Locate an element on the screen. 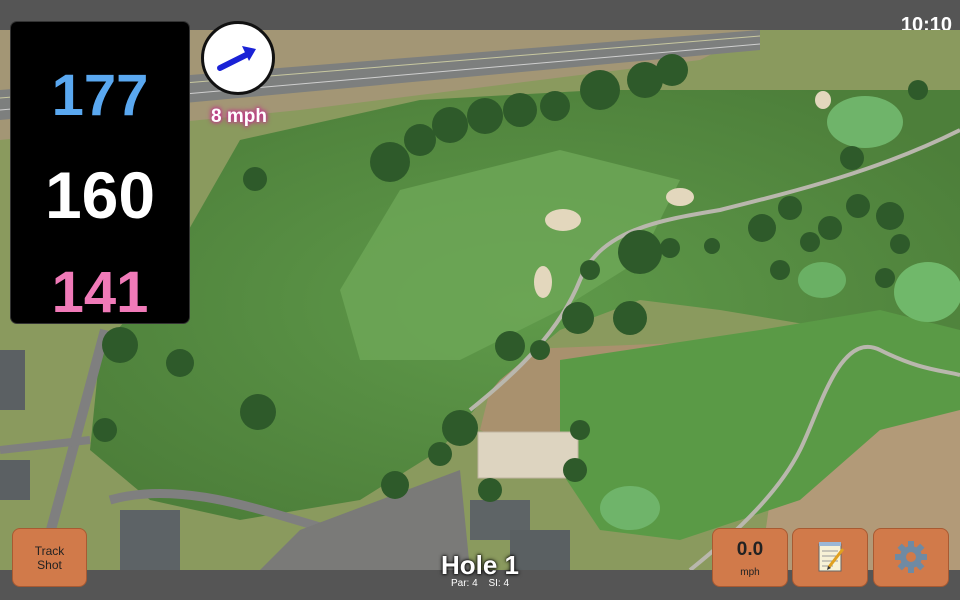 This screenshot has height=600, width=960. hole-title: Hole 1 is located at coordinates (480, 565).